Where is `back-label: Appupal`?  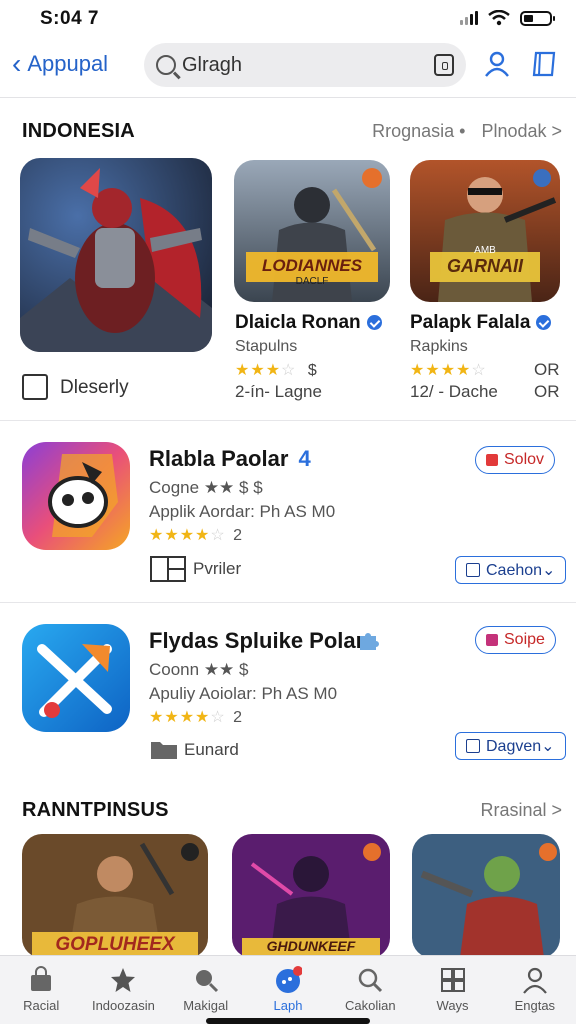 back-label: Appupal is located at coordinates (68, 63).